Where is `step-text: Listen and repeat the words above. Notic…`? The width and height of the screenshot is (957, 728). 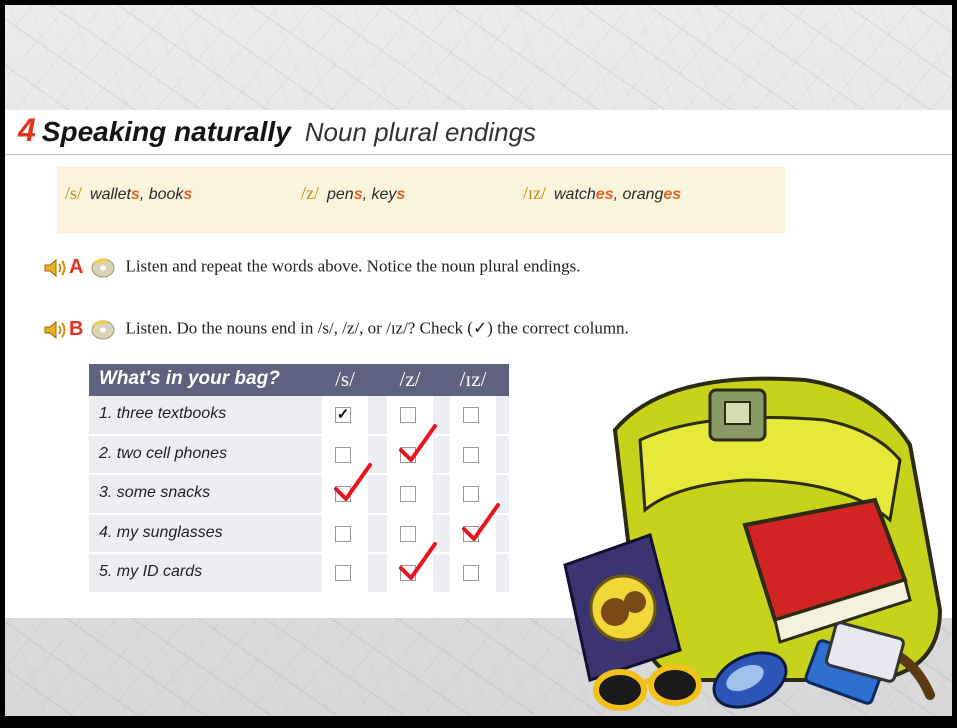
step-text: Listen and repeat the words above. Notic… is located at coordinates (353, 266).